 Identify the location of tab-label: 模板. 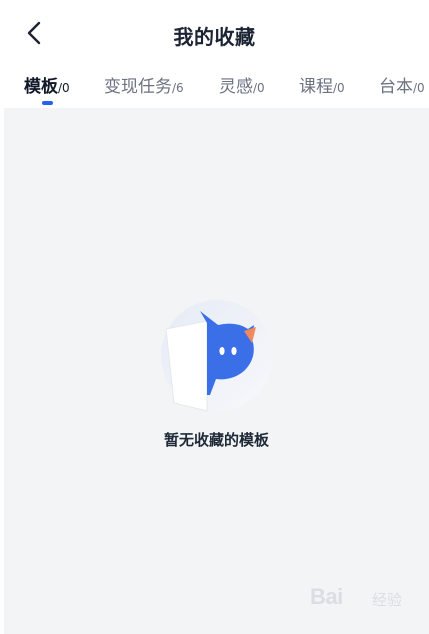
(41, 87).